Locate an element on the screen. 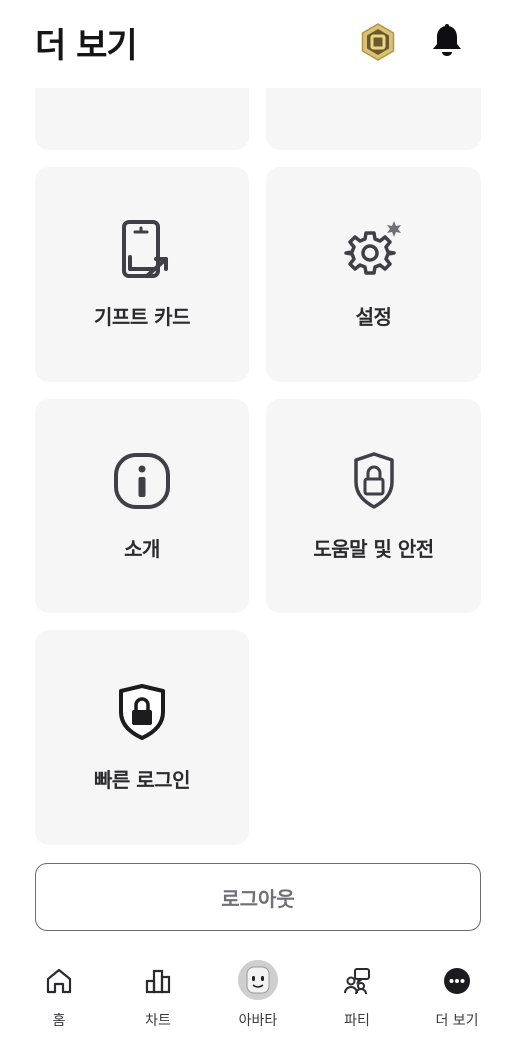 The height and width of the screenshot is (1040, 516). tile-quick-login: 빠른 로그인 is located at coordinates (142, 737).